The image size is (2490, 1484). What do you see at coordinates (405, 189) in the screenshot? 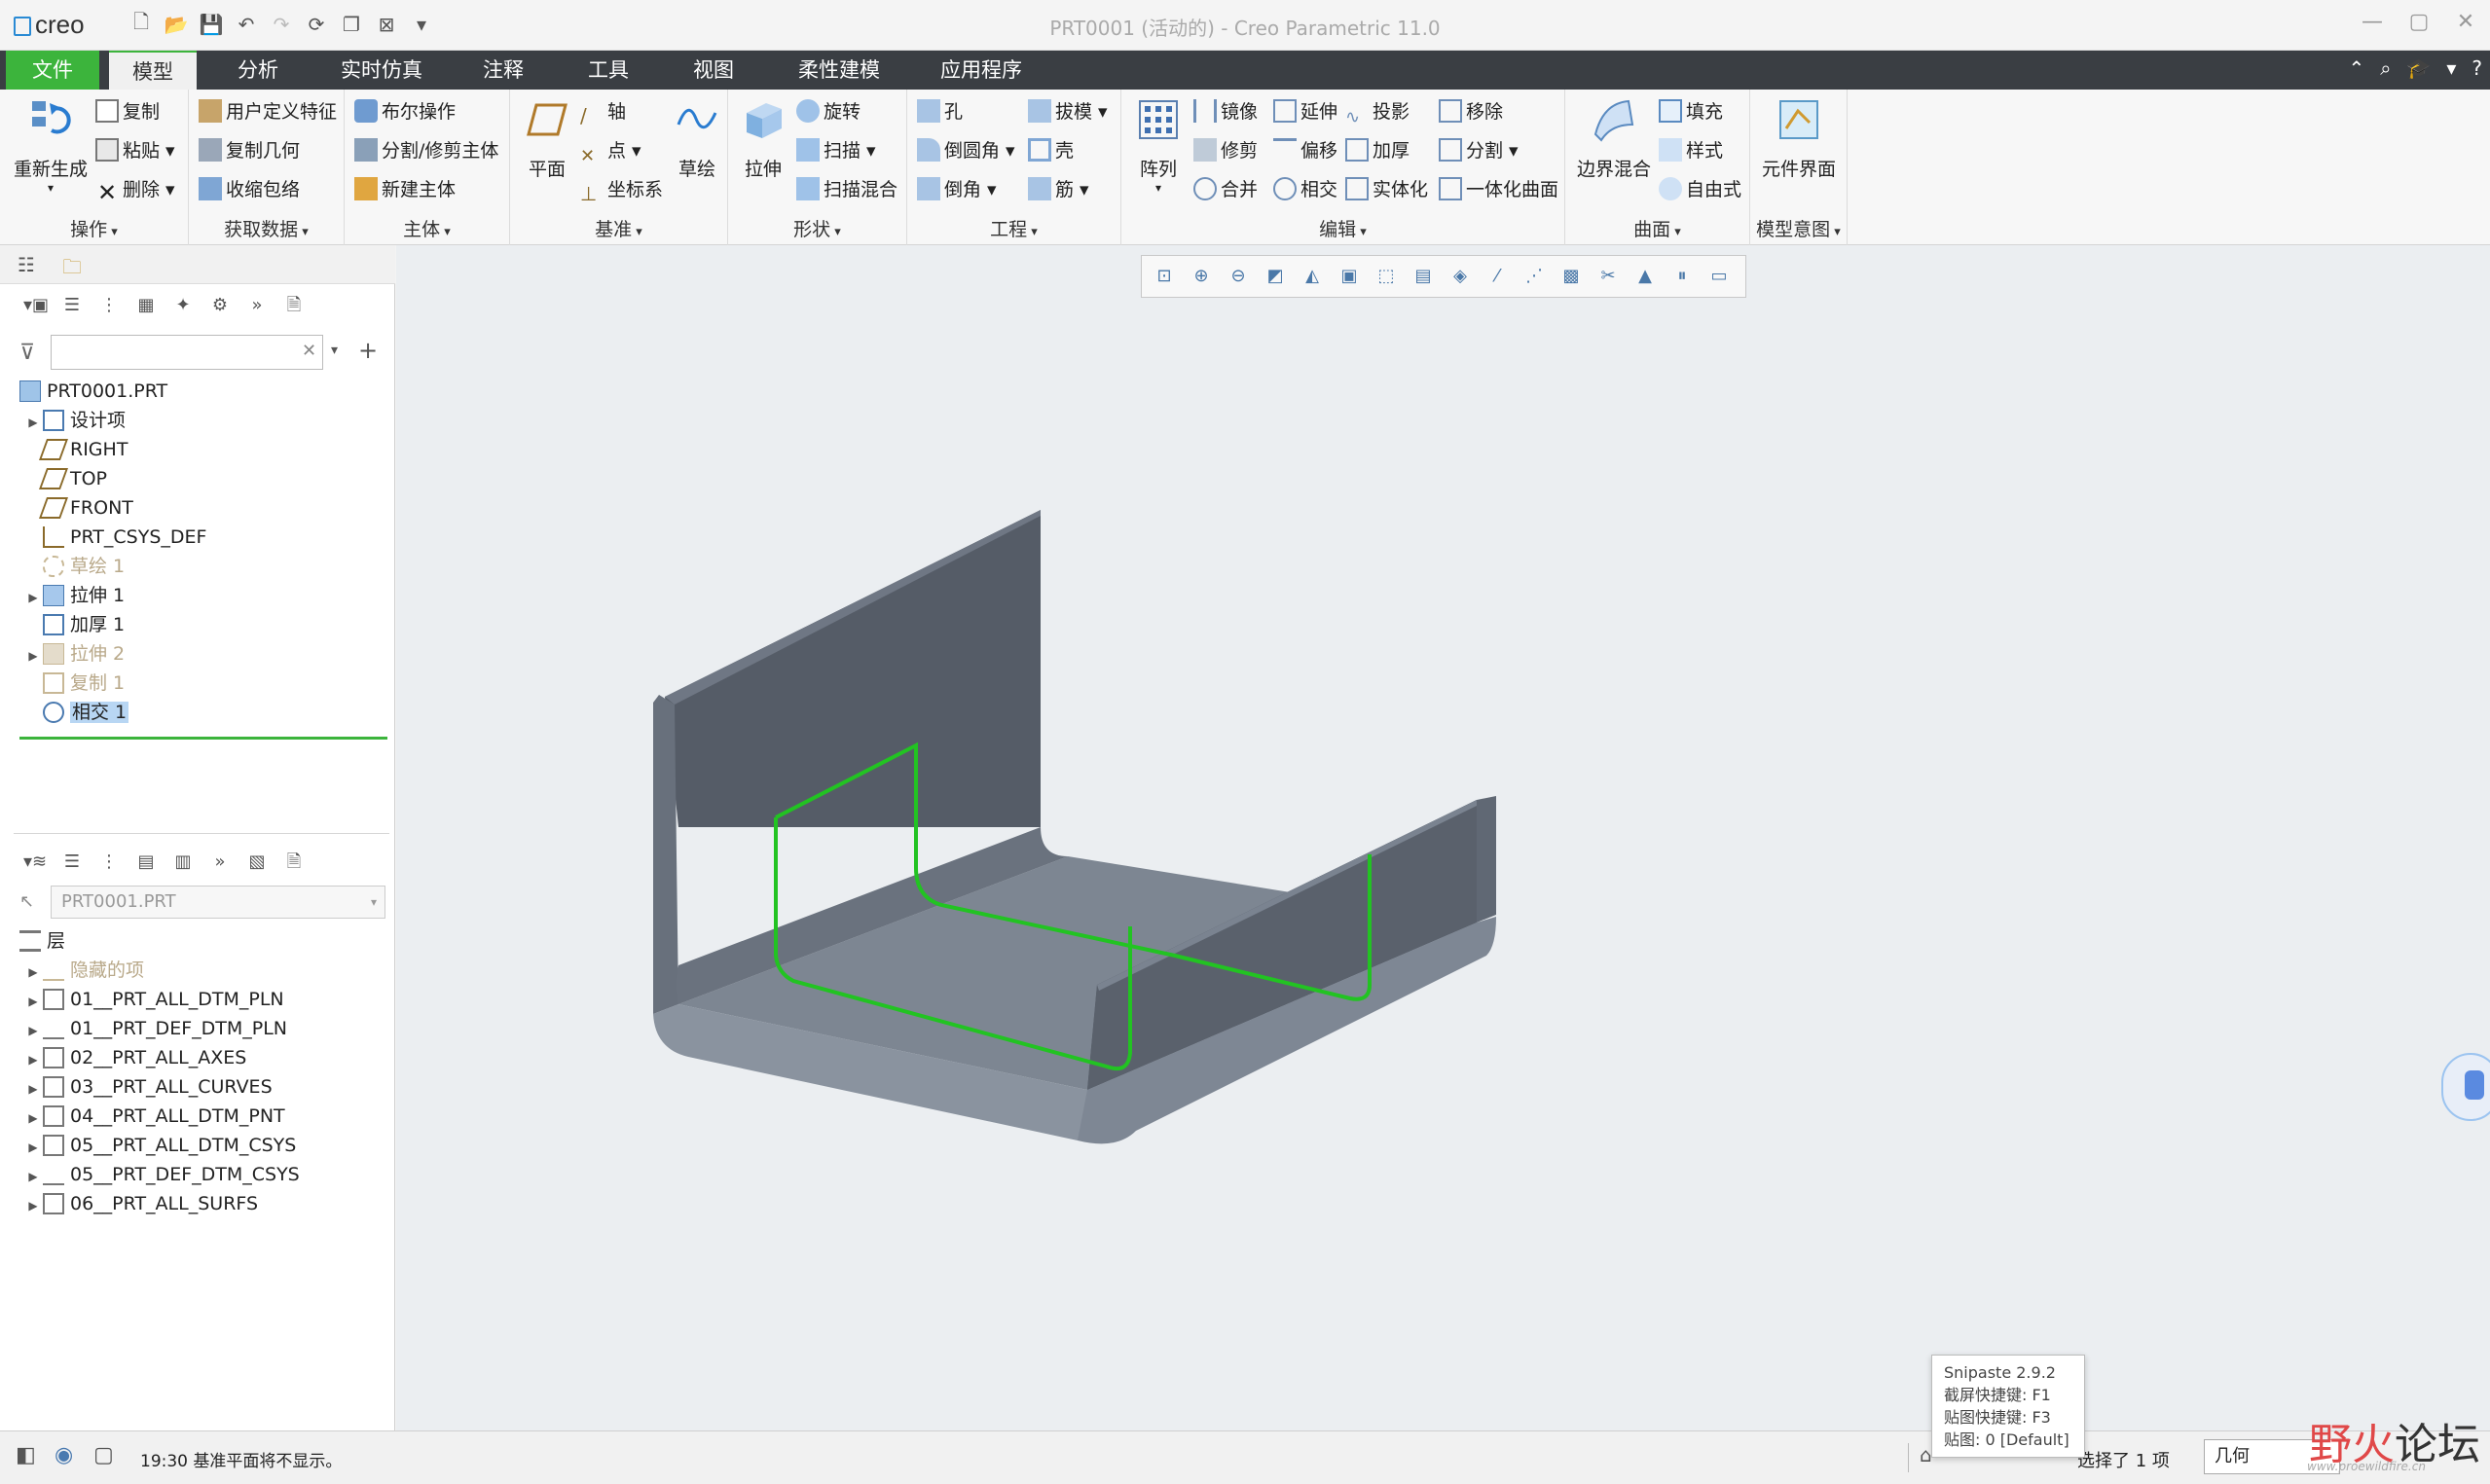
I see `new-body-button: 新建主体` at bounding box center [405, 189].